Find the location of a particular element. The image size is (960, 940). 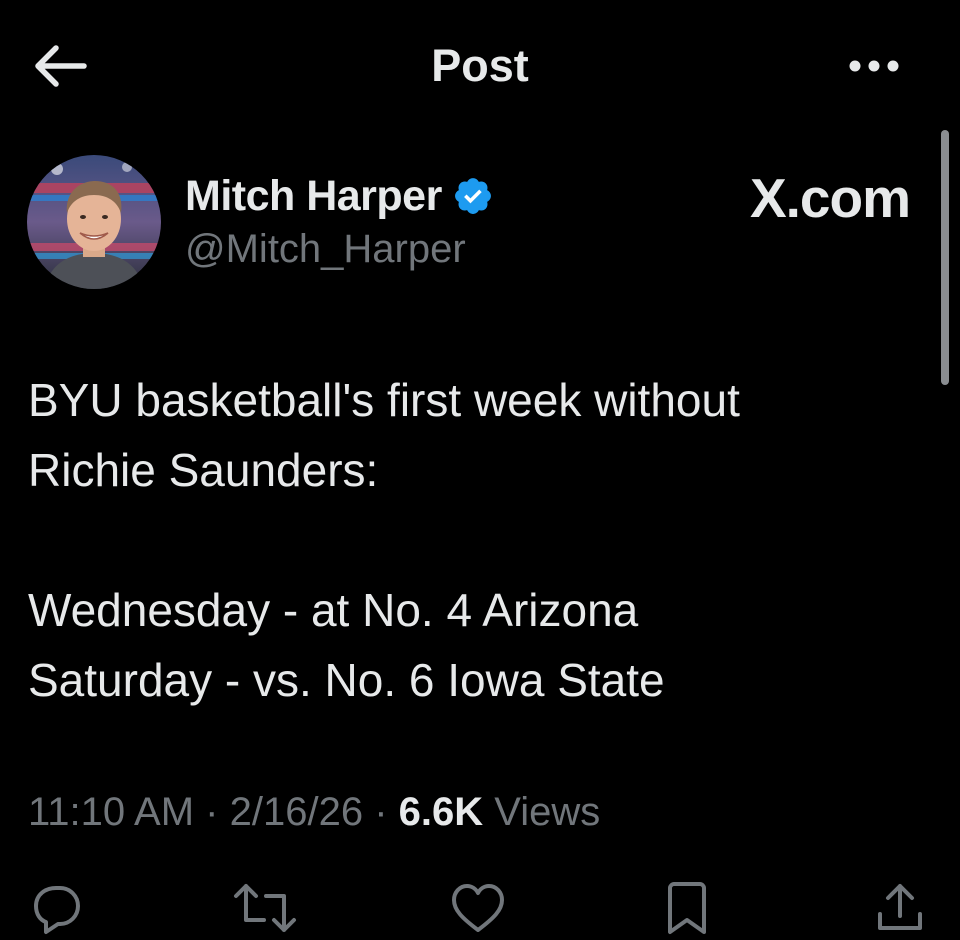

post-line: Saturday - vs. No. 6 Iowa State is located at coordinates (346, 680).